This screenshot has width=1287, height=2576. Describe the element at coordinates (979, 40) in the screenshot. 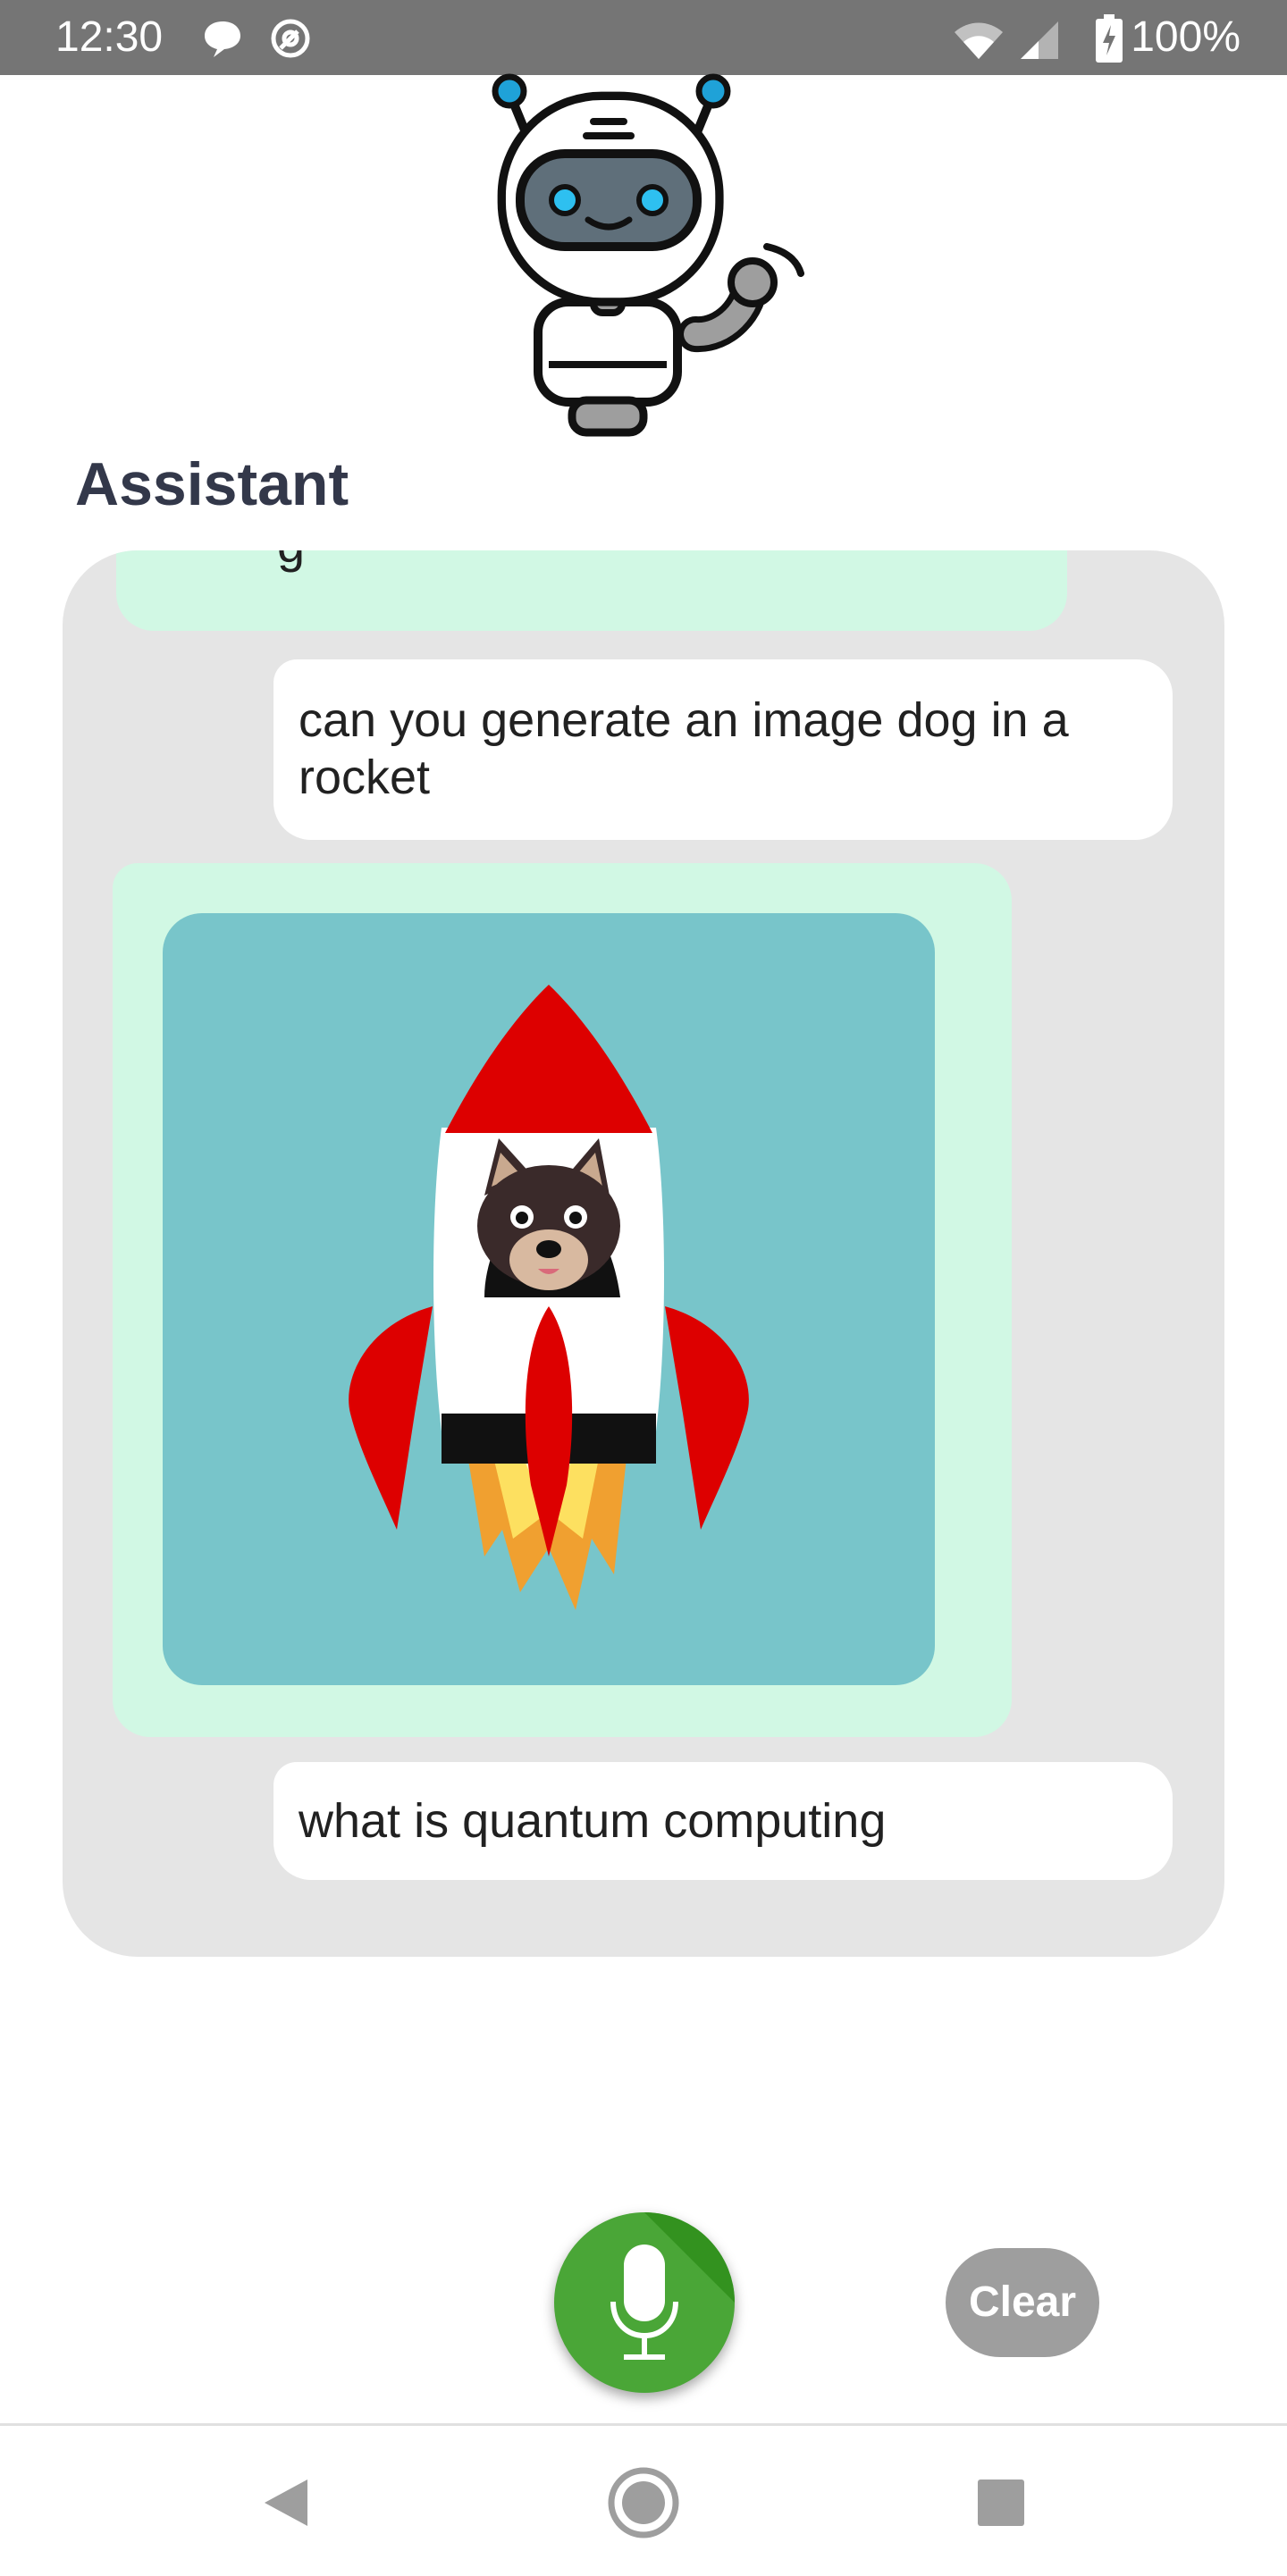

I see `wifi-icon` at that location.